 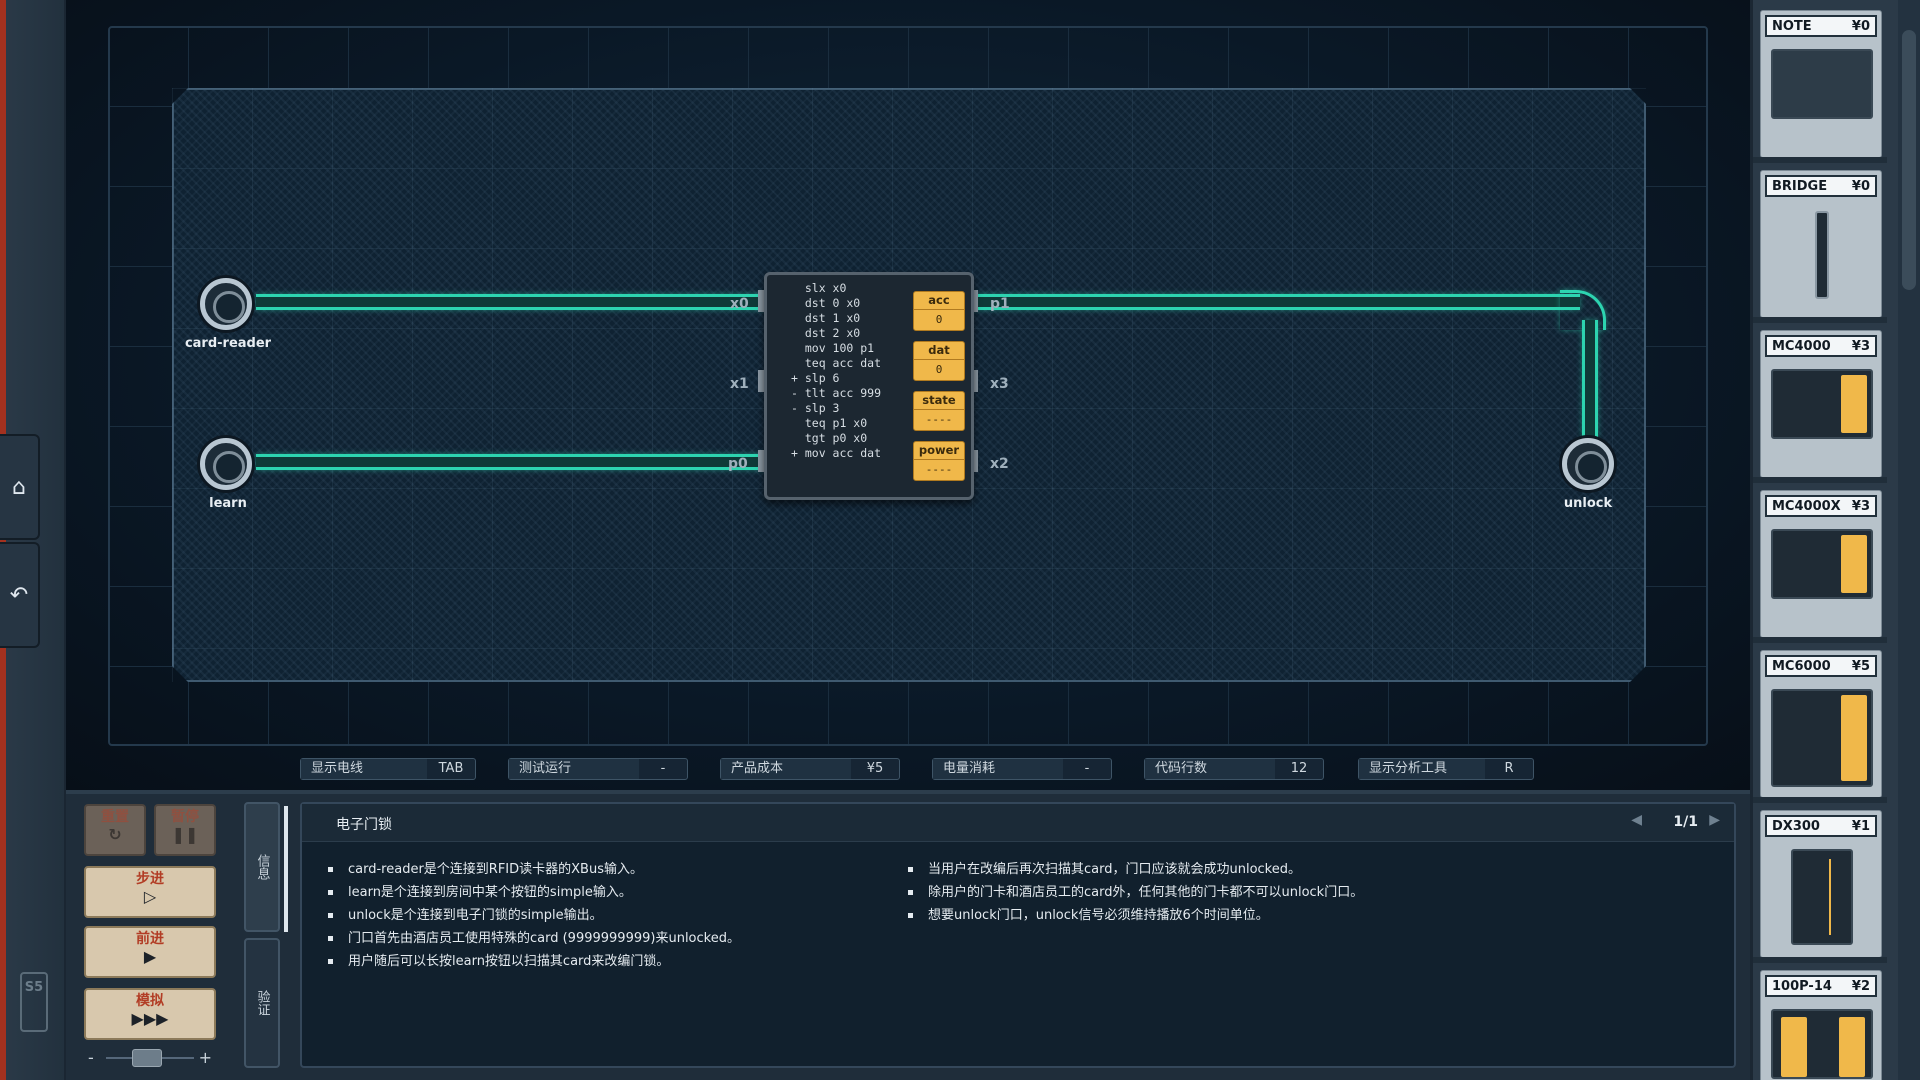 I want to click on part-card-note: NOTE ¥0, so click(x=1820, y=86).